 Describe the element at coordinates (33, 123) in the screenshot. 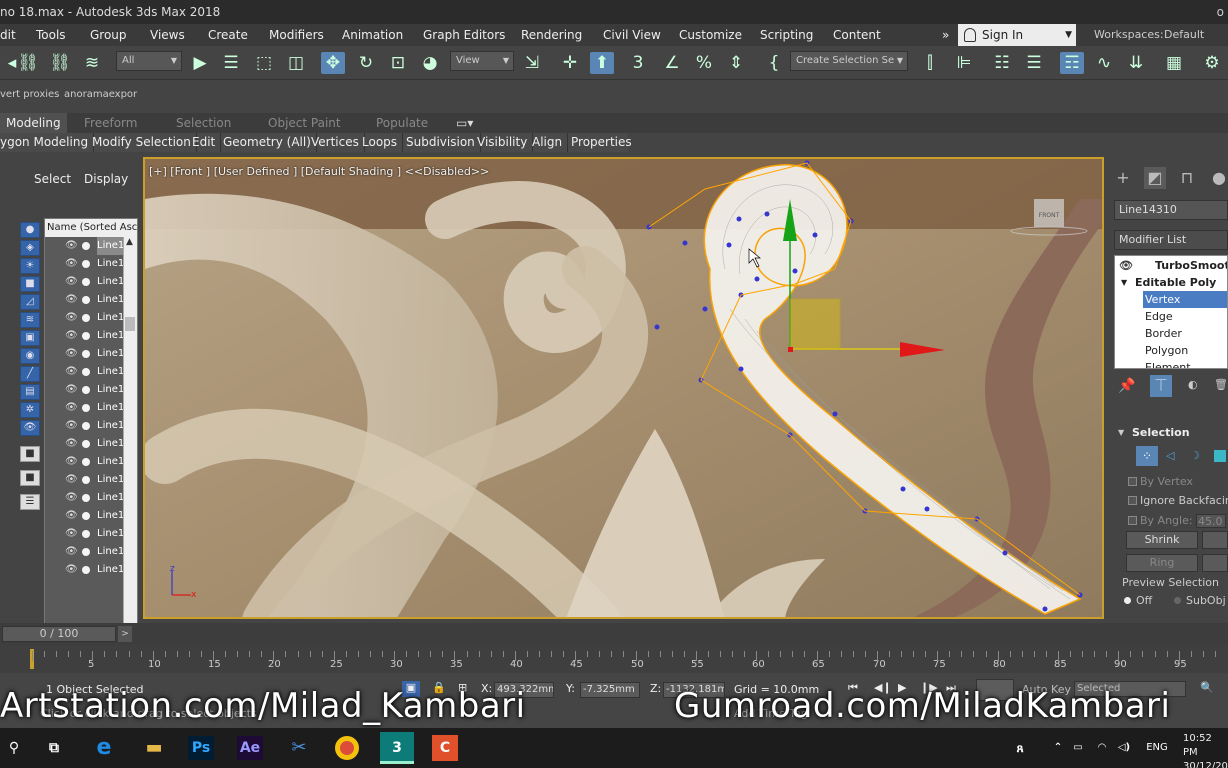

I see `tab-modeling: Modeling` at that location.